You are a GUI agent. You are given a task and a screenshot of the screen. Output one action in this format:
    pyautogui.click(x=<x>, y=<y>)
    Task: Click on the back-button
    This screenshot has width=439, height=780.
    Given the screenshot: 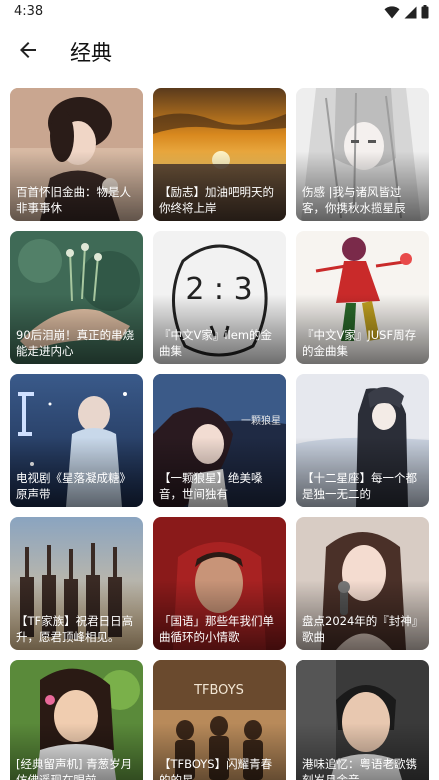 What is the action you would take?
    pyautogui.click(x=28, y=50)
    